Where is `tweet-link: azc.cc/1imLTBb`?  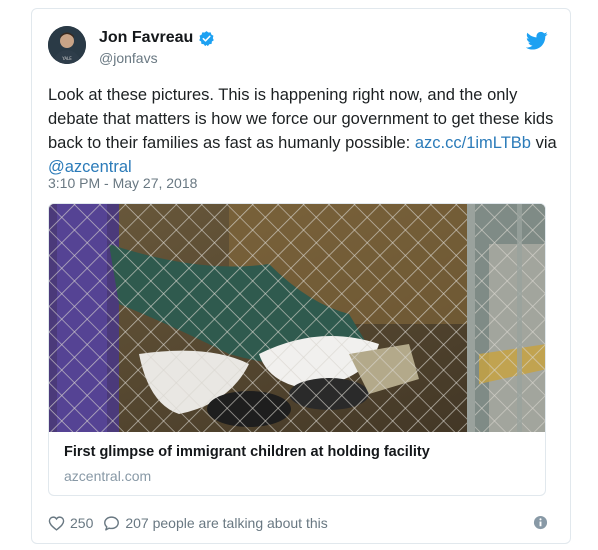 tweet-link: azc.cc/1imLTBb is located at coordinates (473, 143).